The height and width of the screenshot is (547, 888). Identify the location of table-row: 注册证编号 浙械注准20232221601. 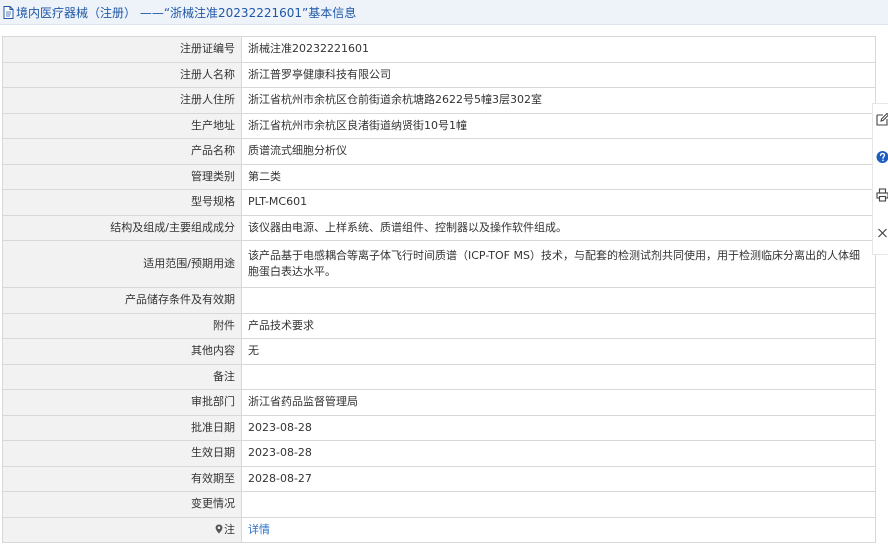
(439, 49).